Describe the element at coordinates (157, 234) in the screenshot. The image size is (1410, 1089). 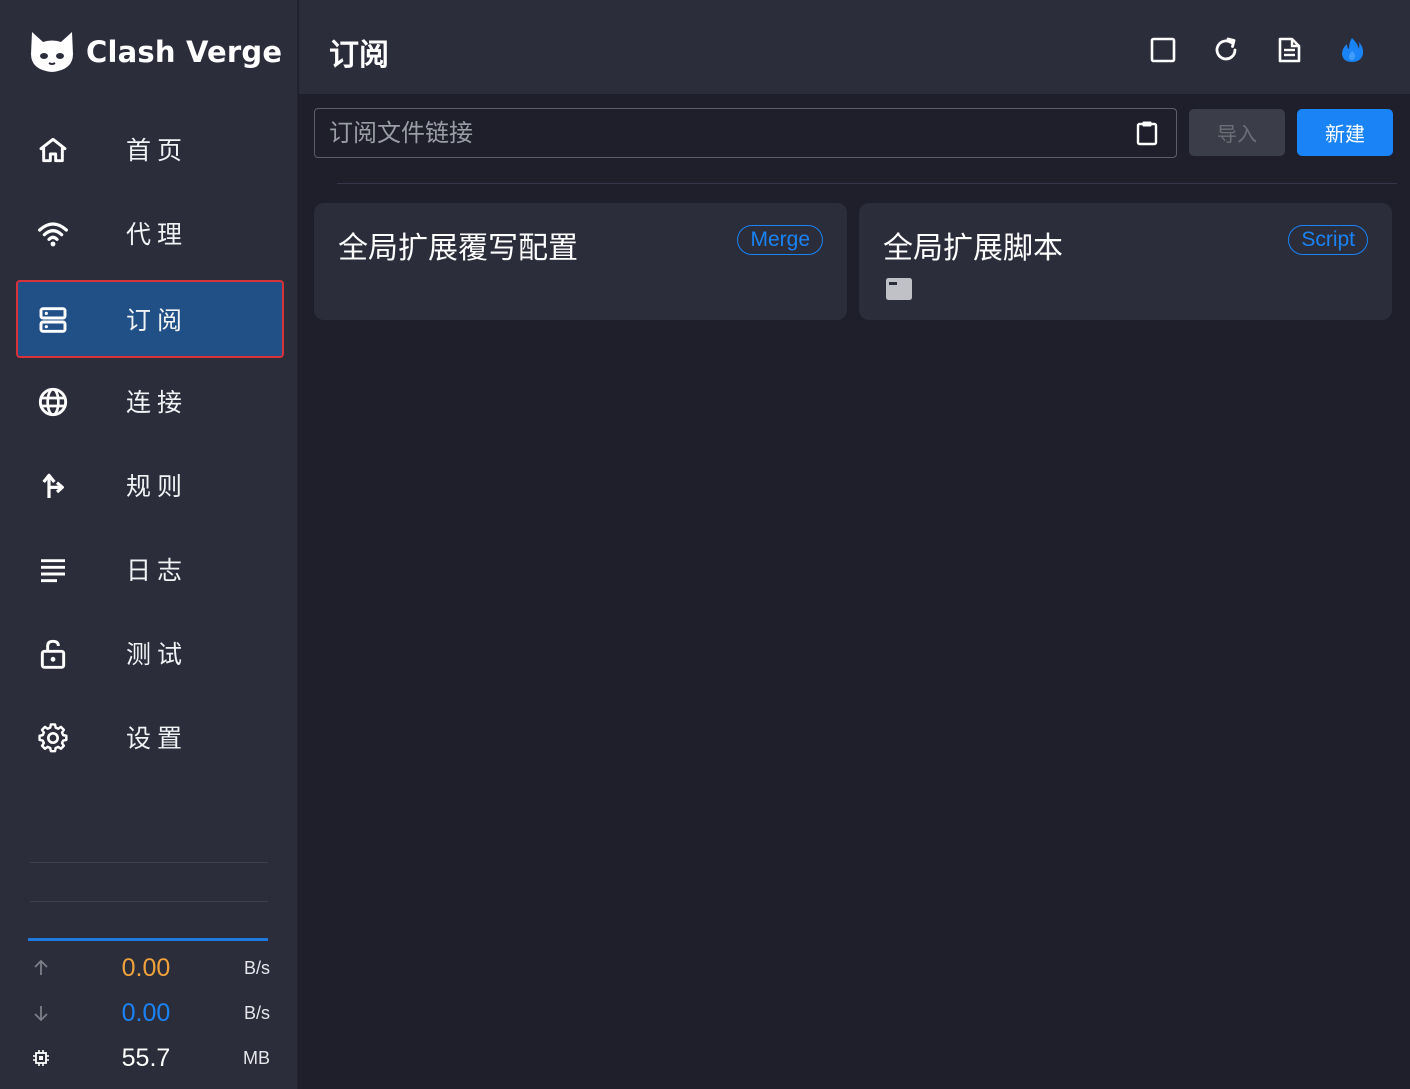
I see `sidebar-item-label: 代理` at that location.